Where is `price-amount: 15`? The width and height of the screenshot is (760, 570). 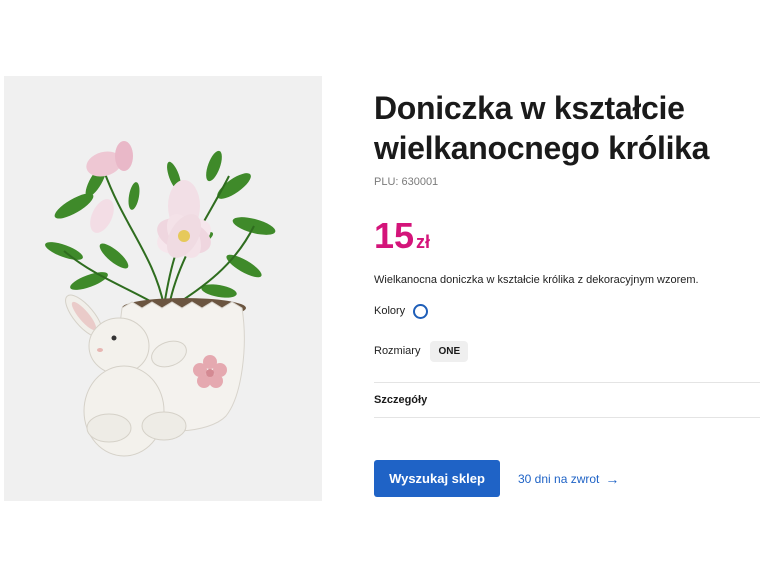
price-amount: 15 is located at coordinates (394, 235).